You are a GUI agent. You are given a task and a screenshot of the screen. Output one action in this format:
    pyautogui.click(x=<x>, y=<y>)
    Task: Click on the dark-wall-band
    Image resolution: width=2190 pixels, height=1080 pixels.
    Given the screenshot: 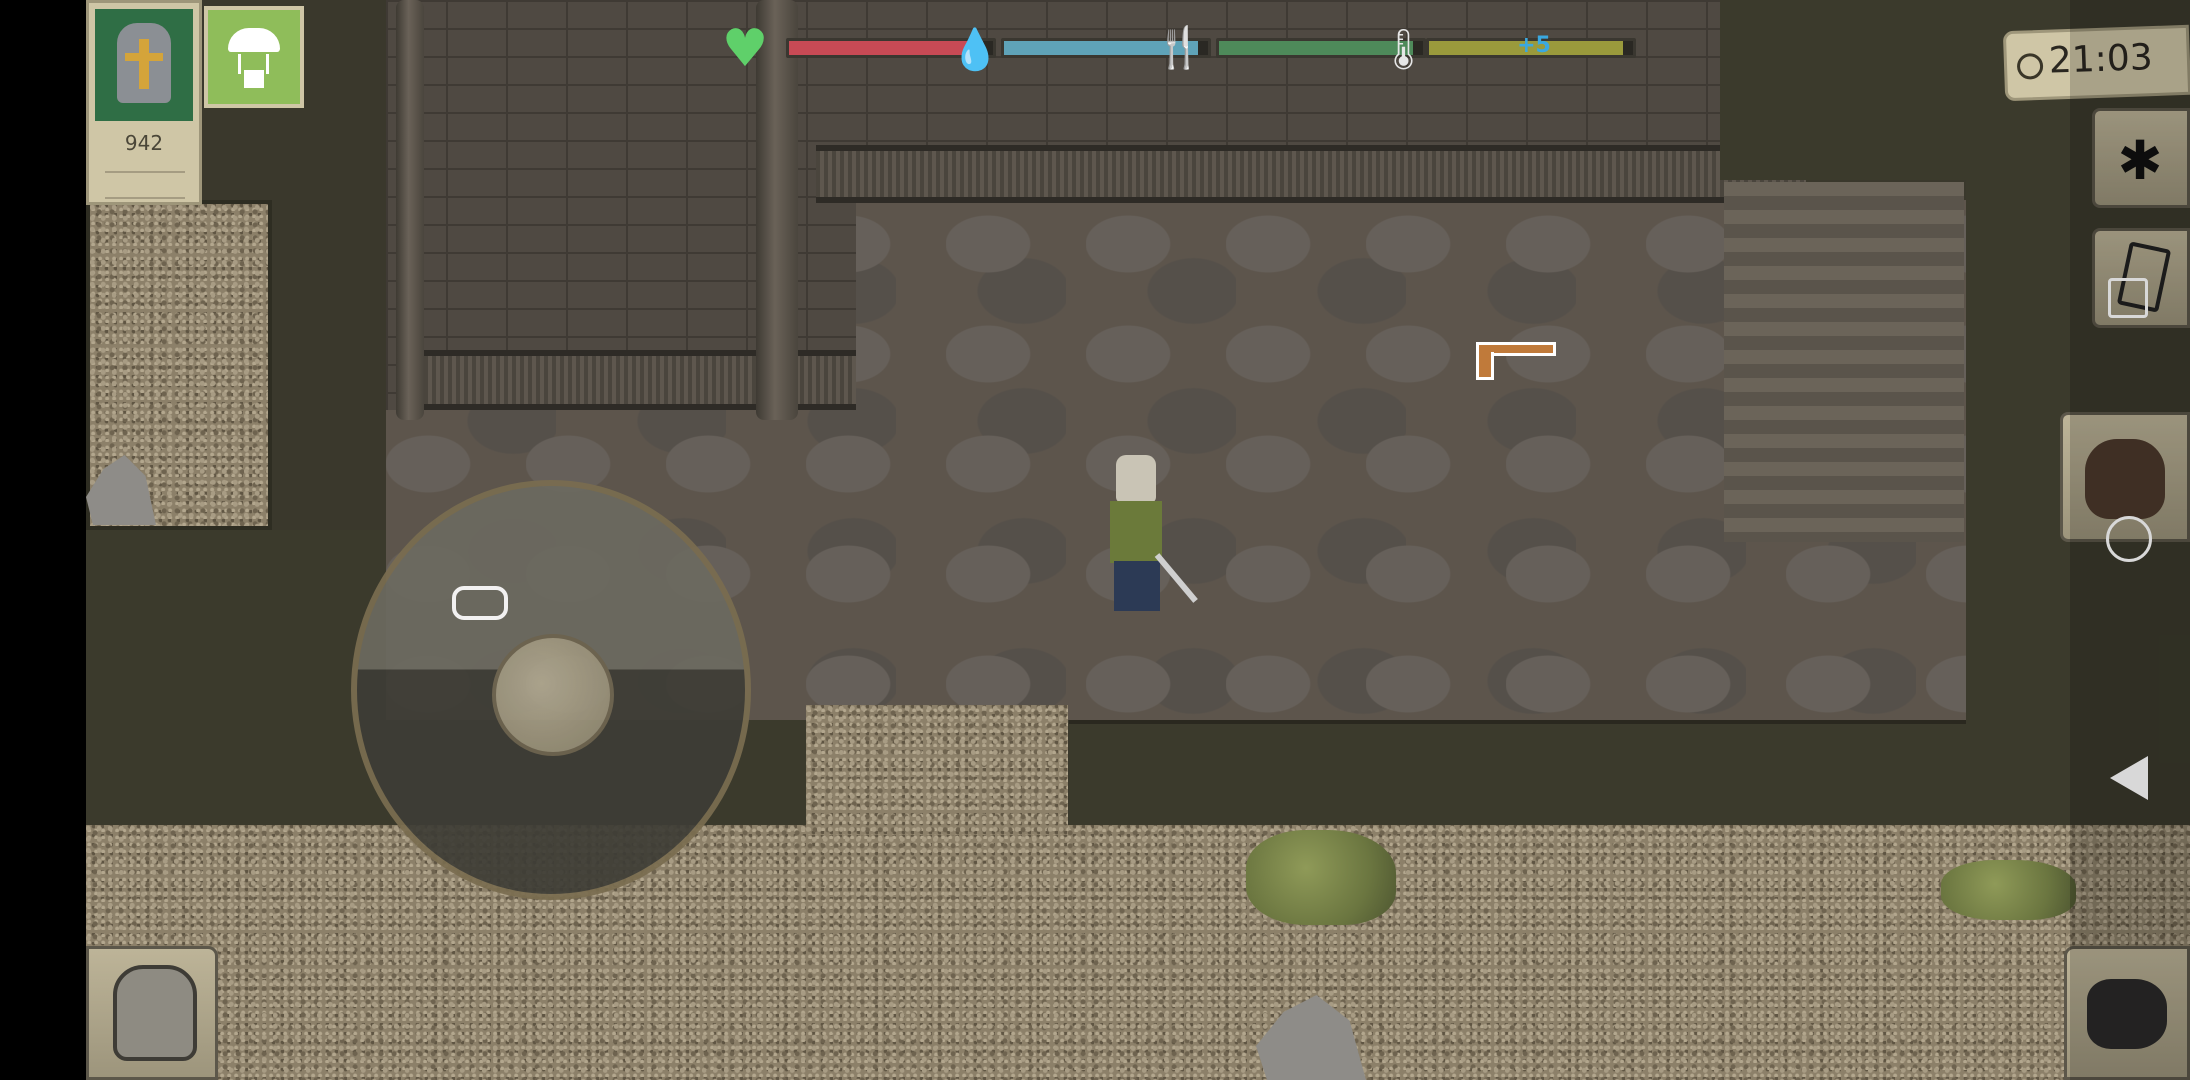 What is the action you would take?
    pyautogui.click(x=1517, y=774)
    